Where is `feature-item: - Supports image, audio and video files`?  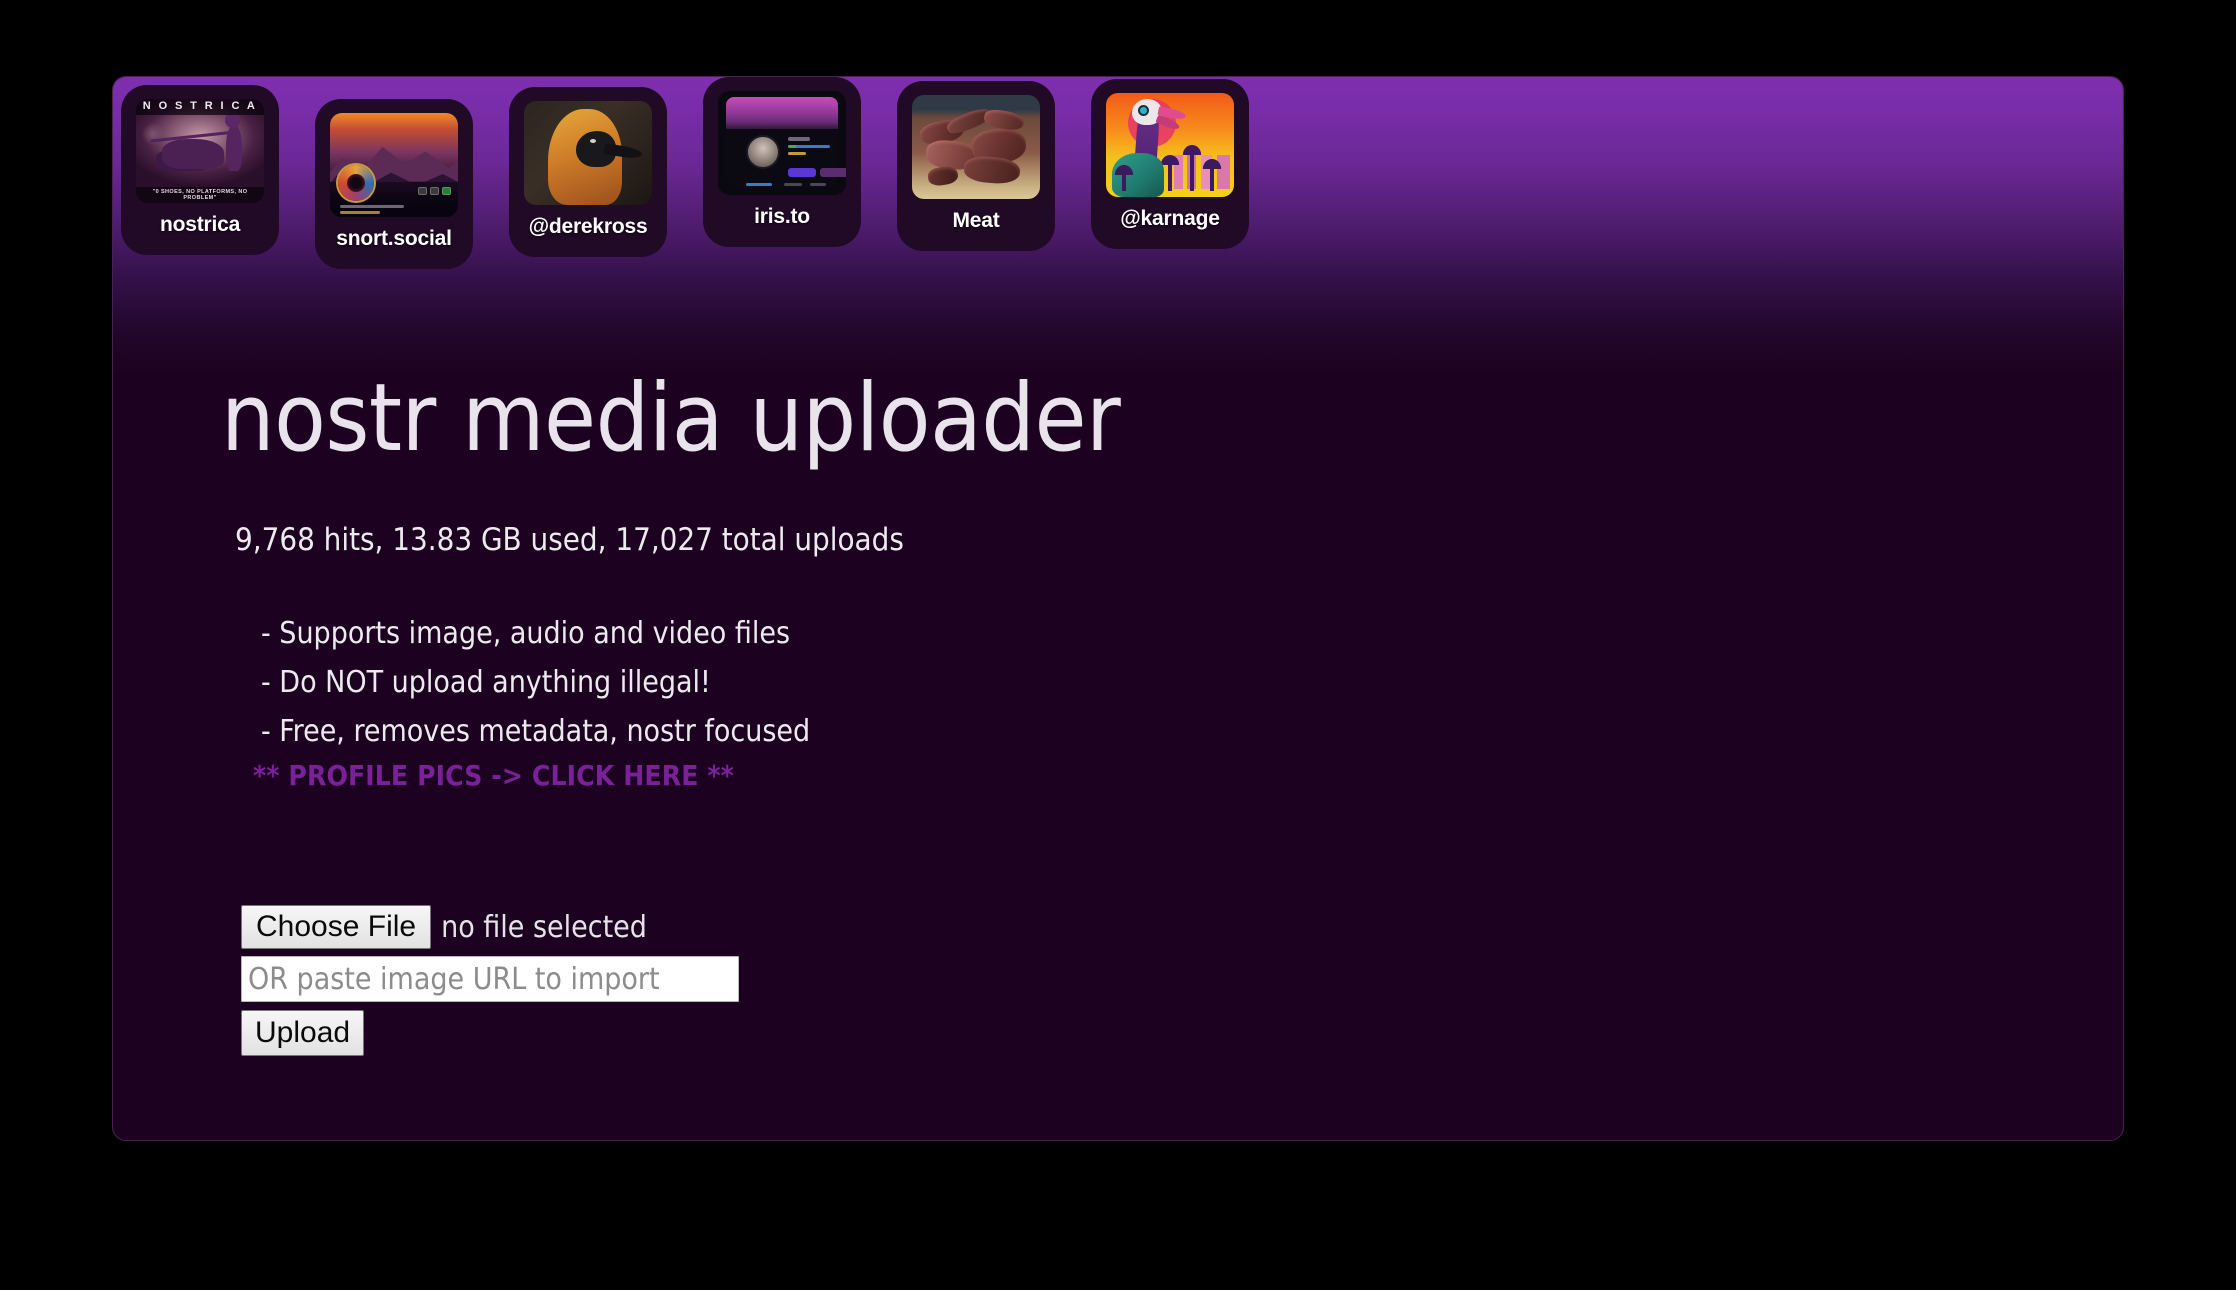
feature-item: - Supports image, audio and video files is located at coordinates (526, 633).